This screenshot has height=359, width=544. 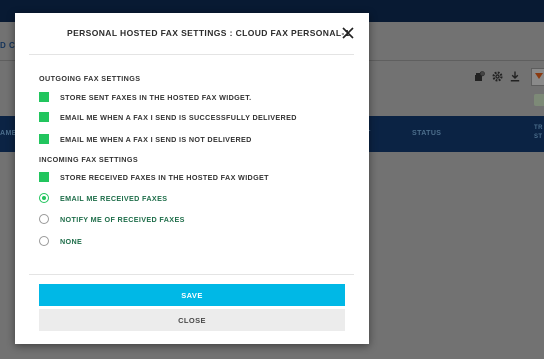 I want to click on gear-icon, so click(x=497, y=76).